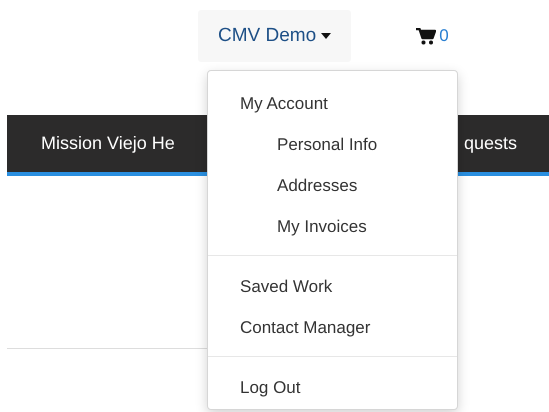 This screenshot has height=412, width=549. What do you see at coordinates (326, 36) in the screenshot?
I see `caret-icon` at bounding box center [326, 36].